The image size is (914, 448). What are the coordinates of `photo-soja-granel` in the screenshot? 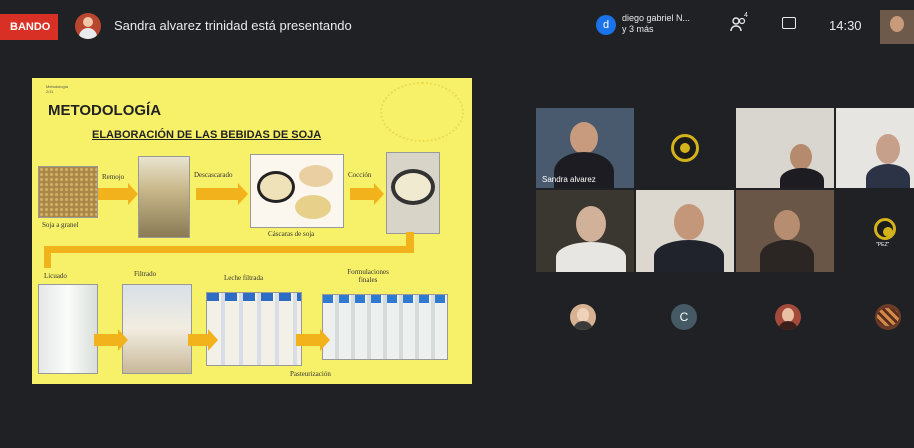 It's located at (68, 192).